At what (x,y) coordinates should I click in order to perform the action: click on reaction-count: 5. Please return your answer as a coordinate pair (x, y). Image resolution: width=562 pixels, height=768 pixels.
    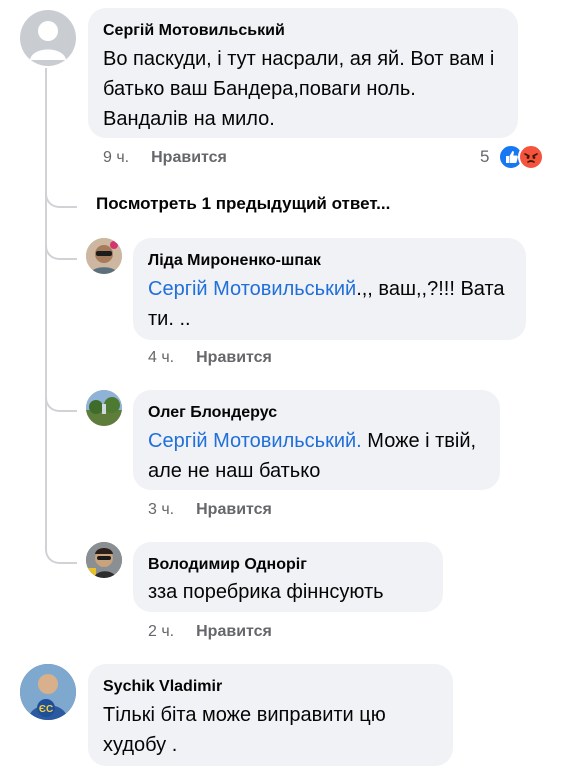
    Looking at the image, I should click on (484, 157).